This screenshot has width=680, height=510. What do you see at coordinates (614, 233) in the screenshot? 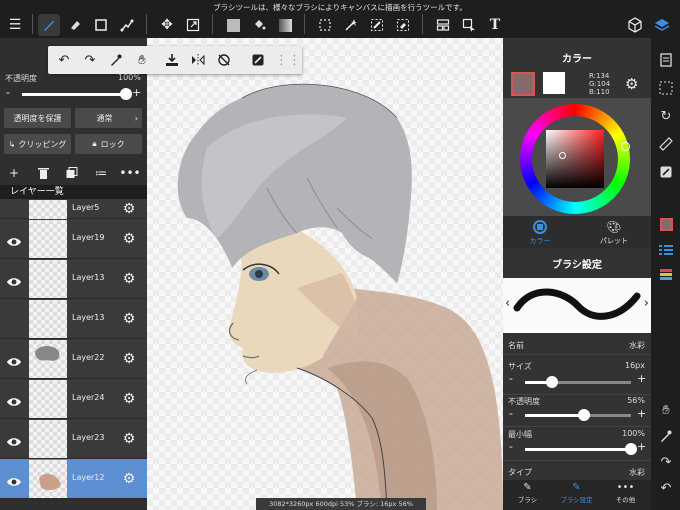
I see `tab-palette: 🎨︎ パレット` at bounding box center [614, 233].